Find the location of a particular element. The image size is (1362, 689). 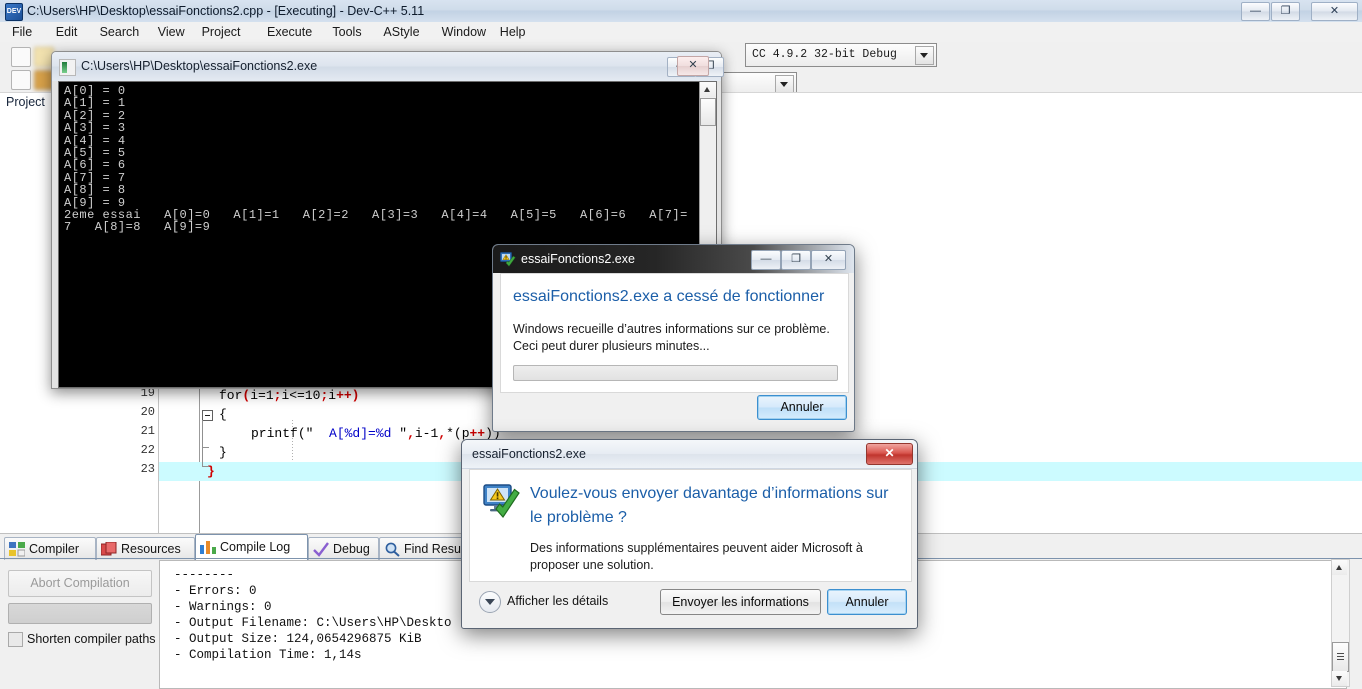

menu-item-project: Project is located at coordinates (221, 32).